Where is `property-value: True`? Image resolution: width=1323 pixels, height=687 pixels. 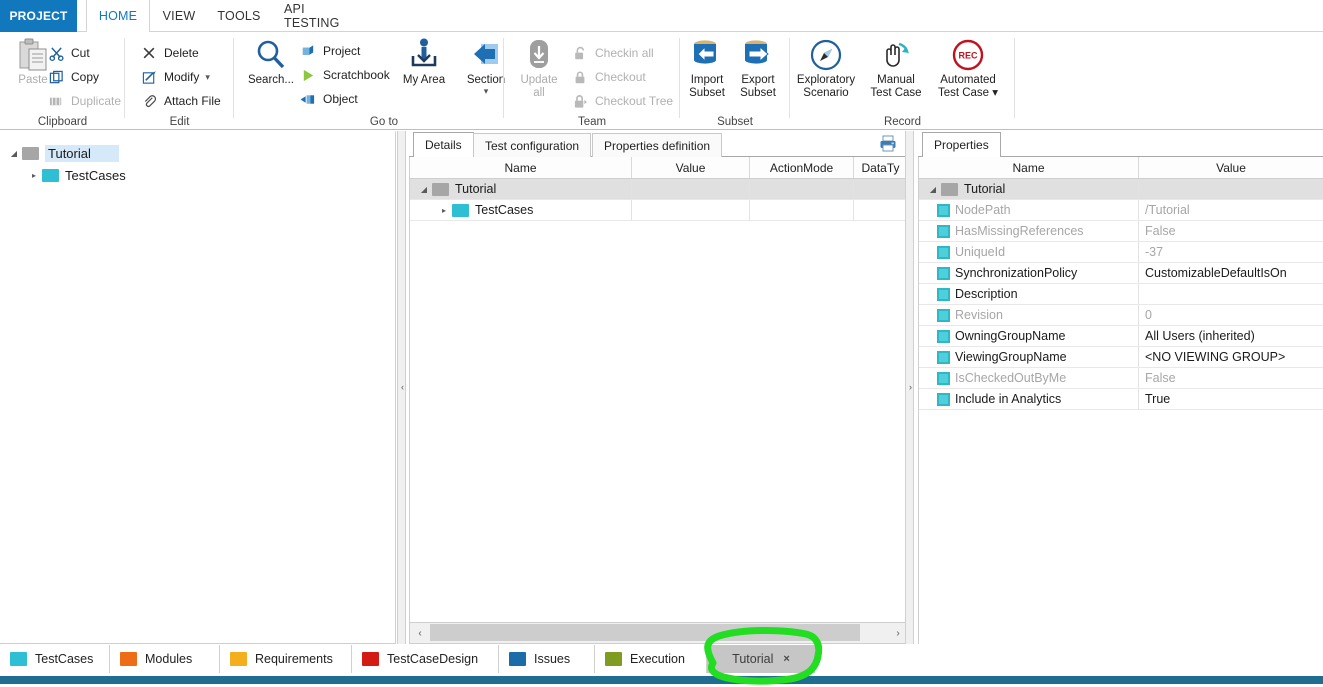
property-value: True is located at coordinates (1231, 399).